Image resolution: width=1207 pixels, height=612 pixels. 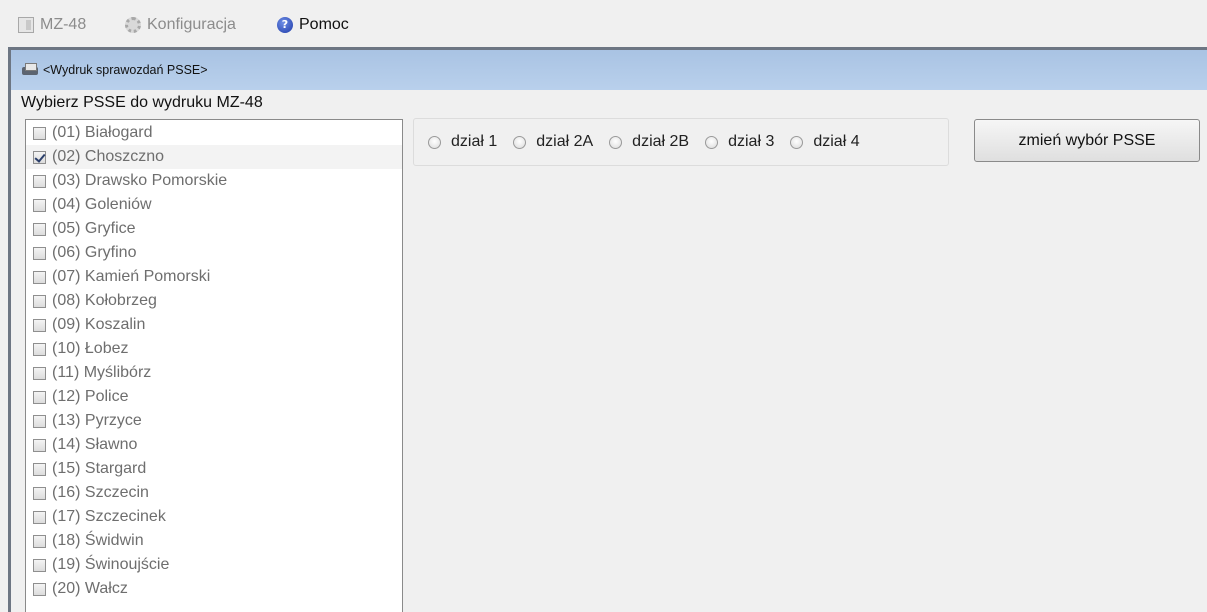 What do you see at coordinates (90, 396) in the screenshot?
I see `psse-item-label: (12) Police` at bounding box center [90, 396].